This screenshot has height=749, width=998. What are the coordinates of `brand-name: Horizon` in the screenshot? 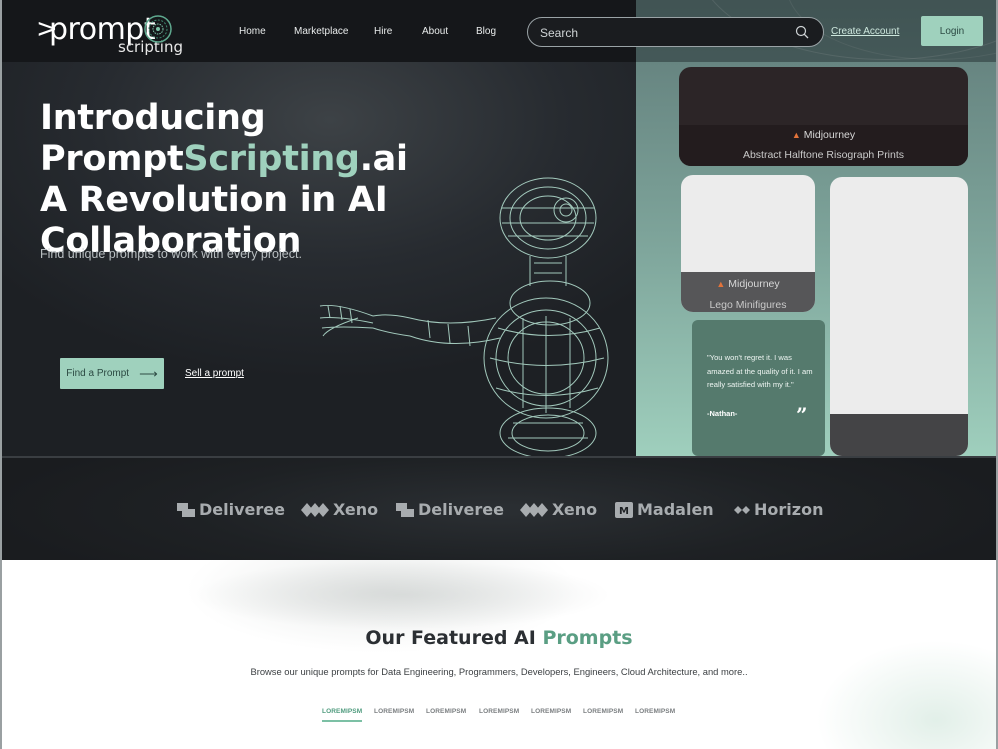 It's located at (789, 509).